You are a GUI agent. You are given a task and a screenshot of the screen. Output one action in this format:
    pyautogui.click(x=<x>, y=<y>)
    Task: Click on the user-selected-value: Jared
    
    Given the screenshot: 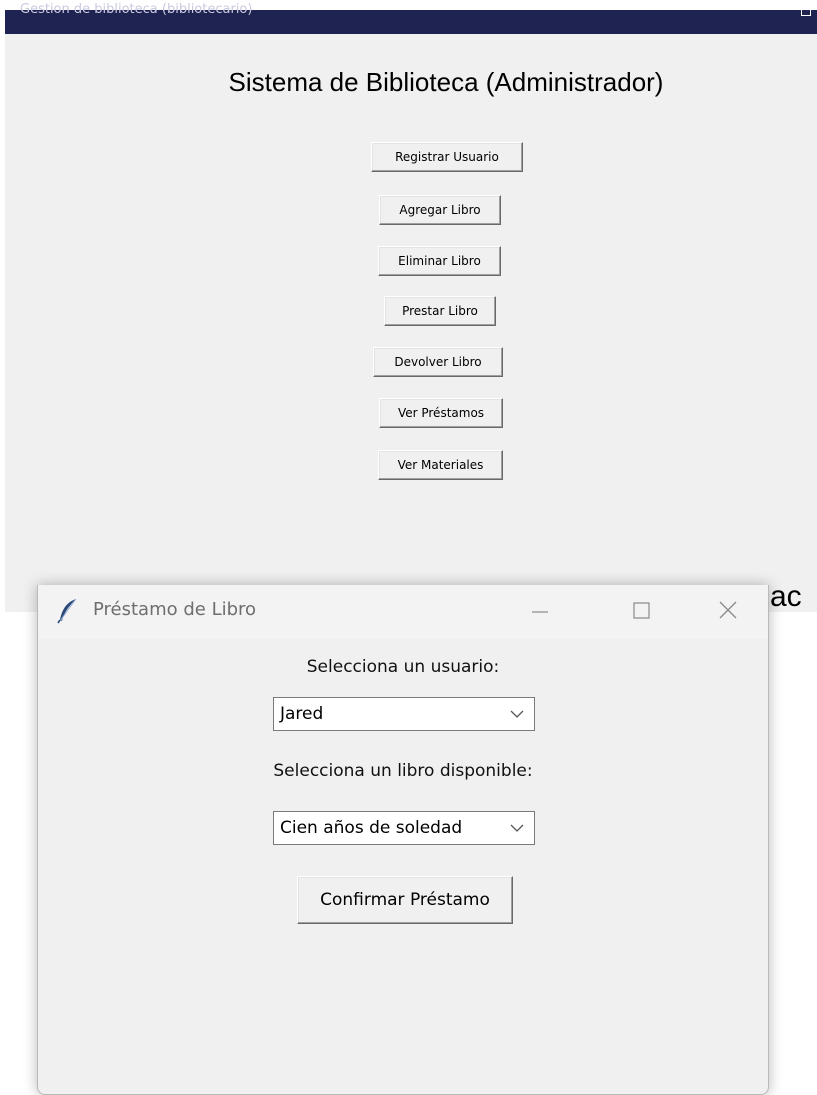 What is the action you would take?
    pyautogui.click(x=302, y=714)
    